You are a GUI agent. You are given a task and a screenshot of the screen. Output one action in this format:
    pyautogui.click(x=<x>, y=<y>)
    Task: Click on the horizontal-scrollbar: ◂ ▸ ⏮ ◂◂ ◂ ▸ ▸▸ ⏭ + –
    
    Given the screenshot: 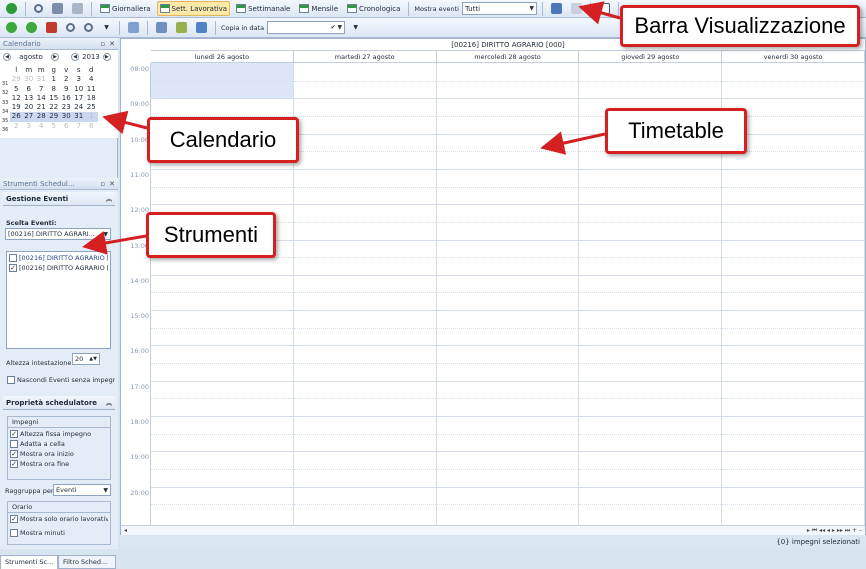 What is the action you would take?
    pyautogui.click(x=493, y=530)
    